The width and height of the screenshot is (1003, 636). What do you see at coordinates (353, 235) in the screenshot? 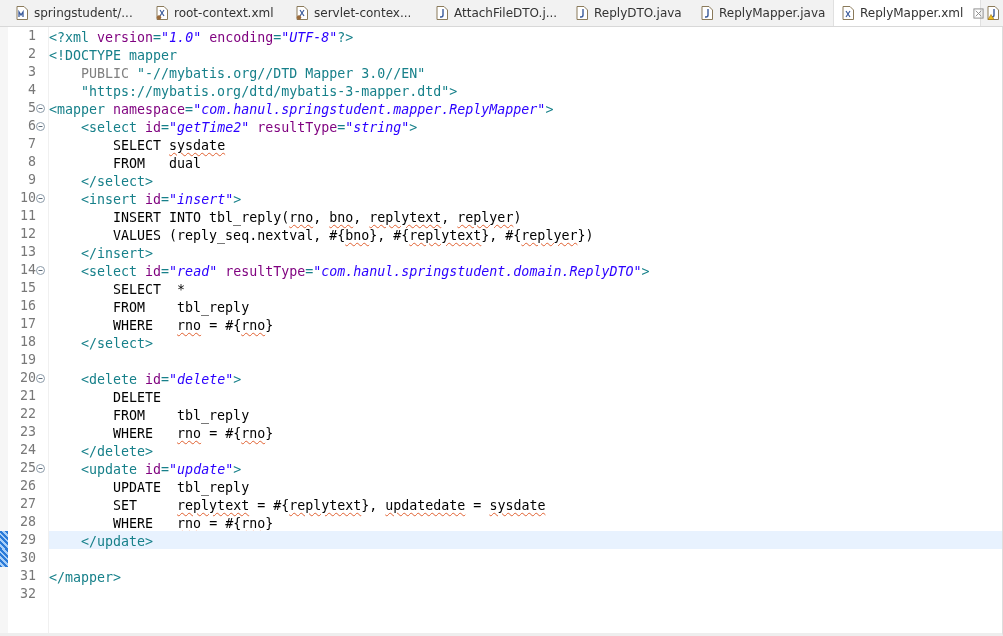
I see `code-line: VALUES (reply_seq.nextval, #{bno}, #{replytext}, #{replyer})` at bounding box center [353, 235].